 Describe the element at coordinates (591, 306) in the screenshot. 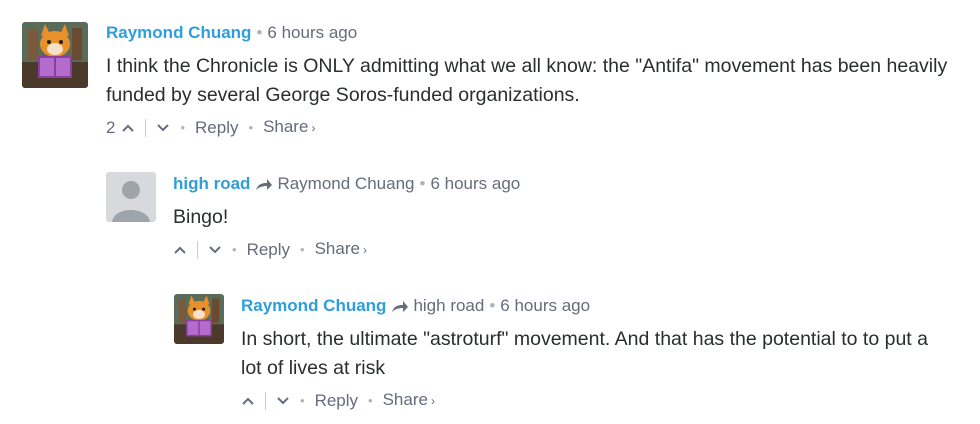

I see `comment-meta: Raymond Chuang high road • 6 hours ago` at that location.